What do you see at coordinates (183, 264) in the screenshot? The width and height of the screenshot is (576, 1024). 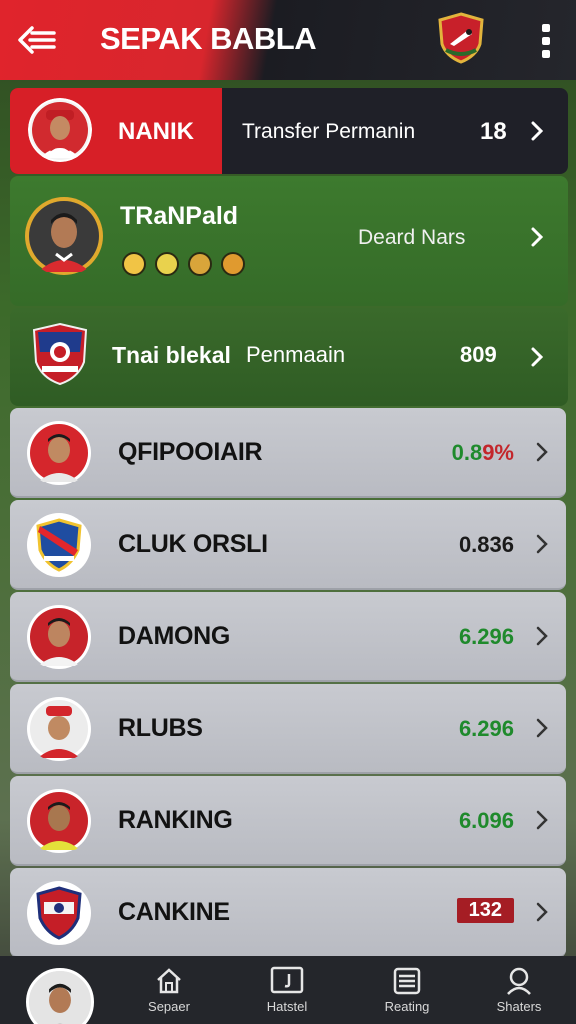 I see `achievement-icons` at bounding box center [183, 264].